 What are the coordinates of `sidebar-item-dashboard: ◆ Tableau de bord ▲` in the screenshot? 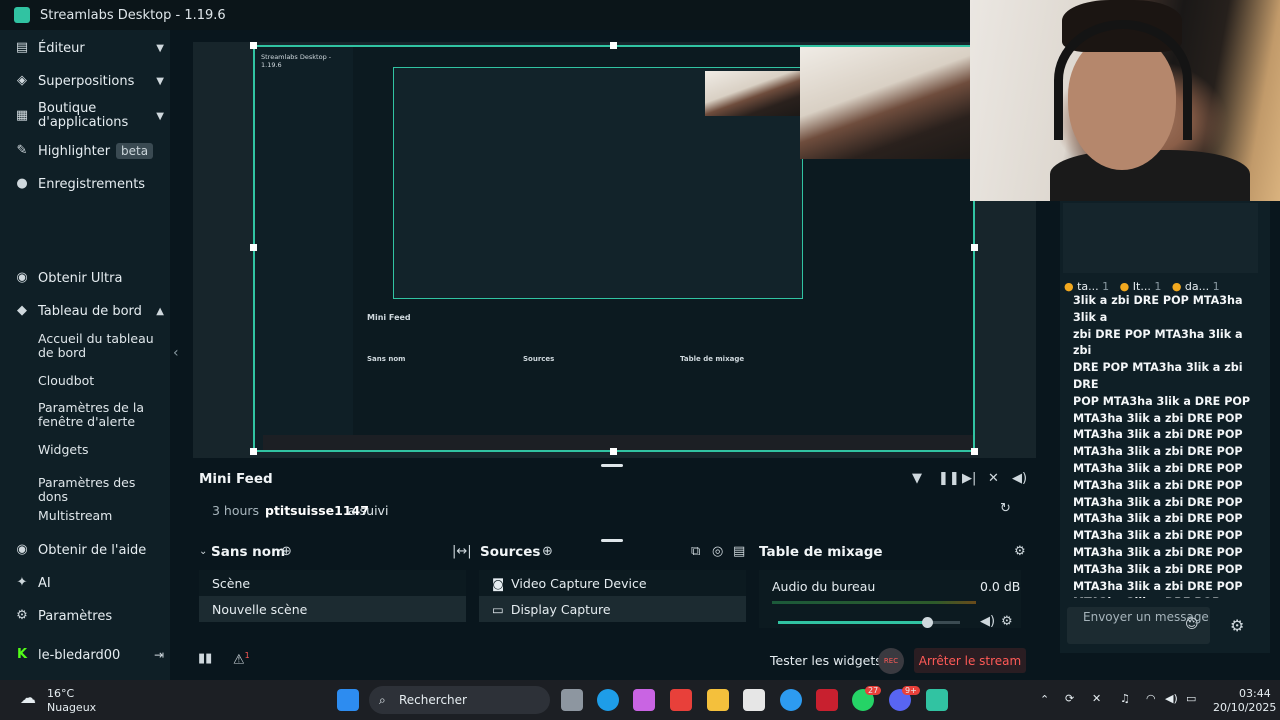 It's located at (89, 311).